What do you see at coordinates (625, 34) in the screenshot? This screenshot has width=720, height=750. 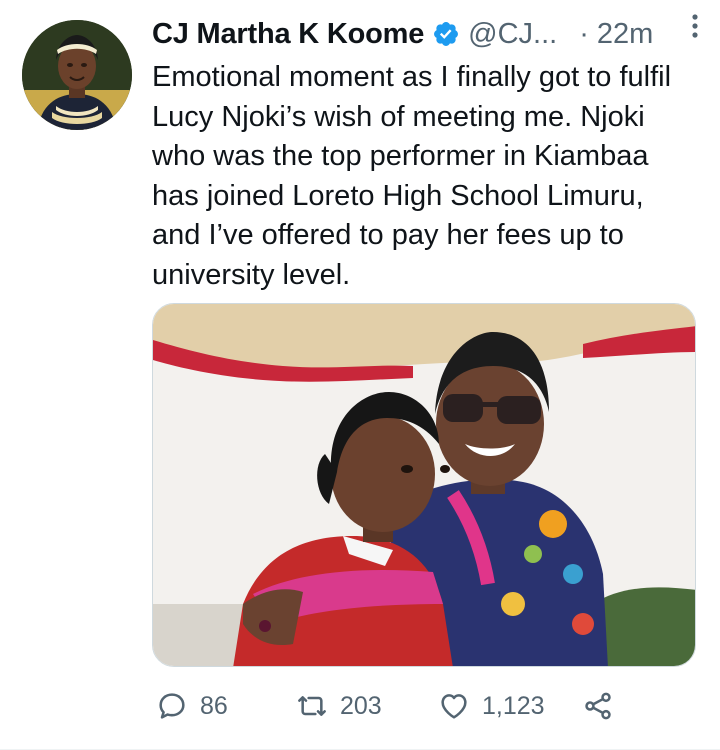 I see `tweet-timestamp: 22m` at bounding box center [625, 34].